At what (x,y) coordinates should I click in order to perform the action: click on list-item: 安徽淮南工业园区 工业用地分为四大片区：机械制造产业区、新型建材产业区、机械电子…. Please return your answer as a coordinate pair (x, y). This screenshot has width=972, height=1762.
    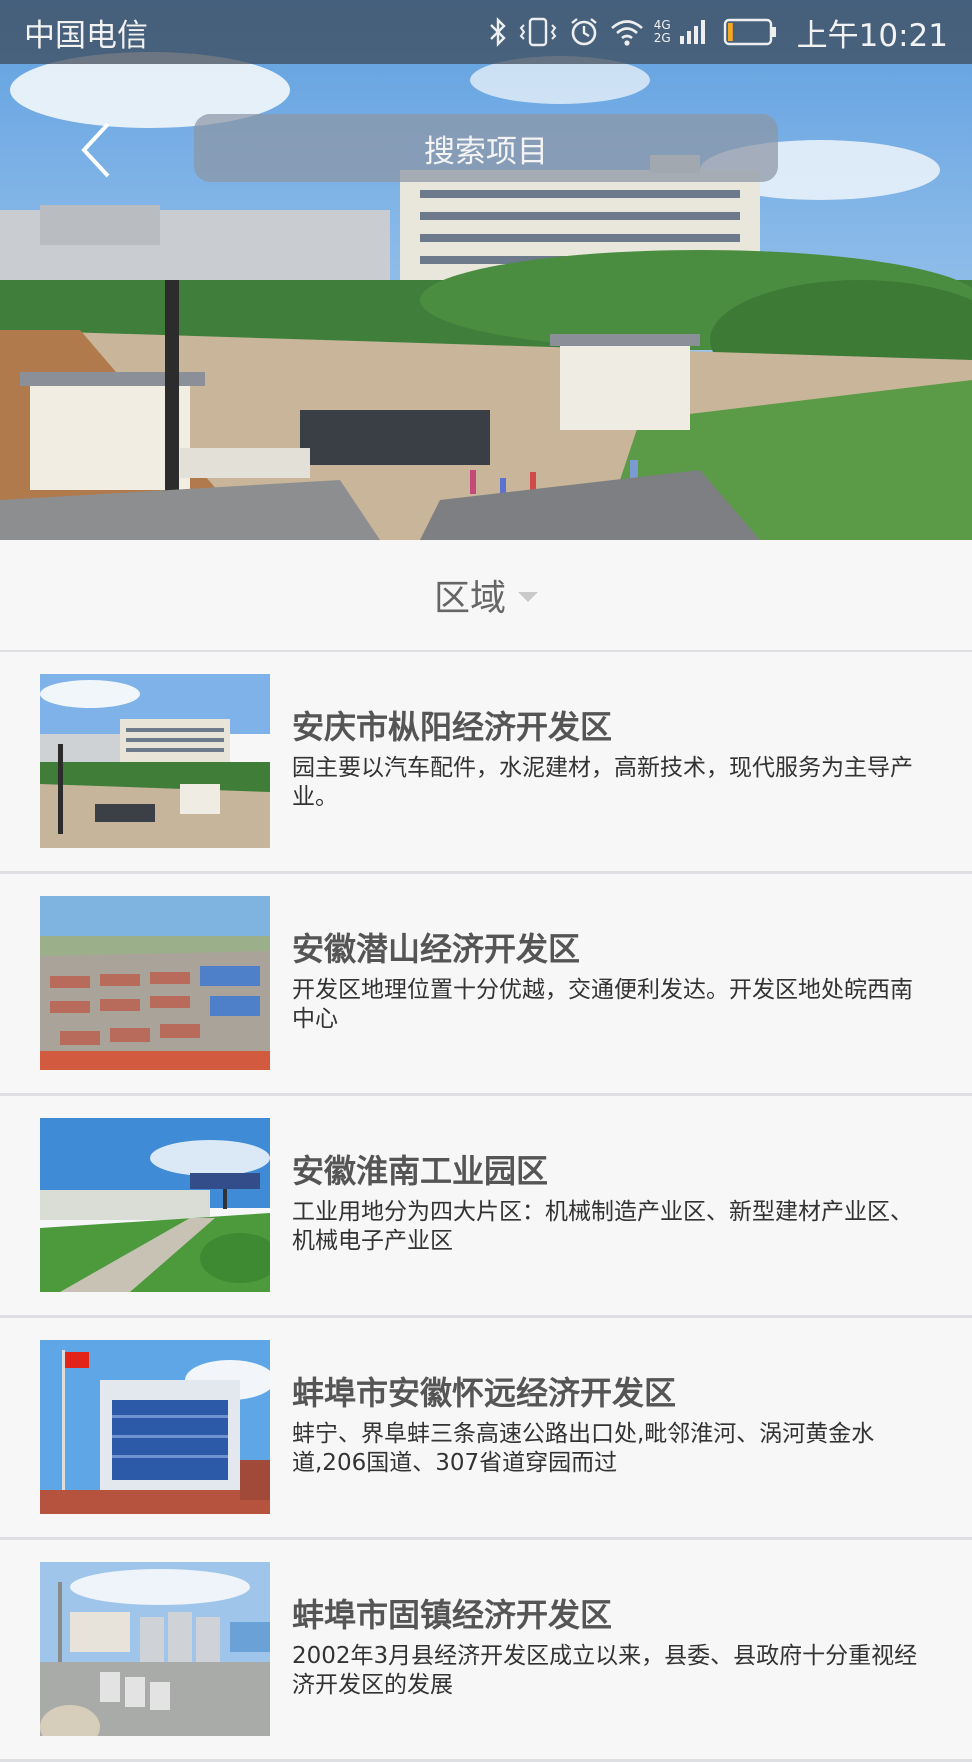
    Looking at the image, I should click on (486, 1207).